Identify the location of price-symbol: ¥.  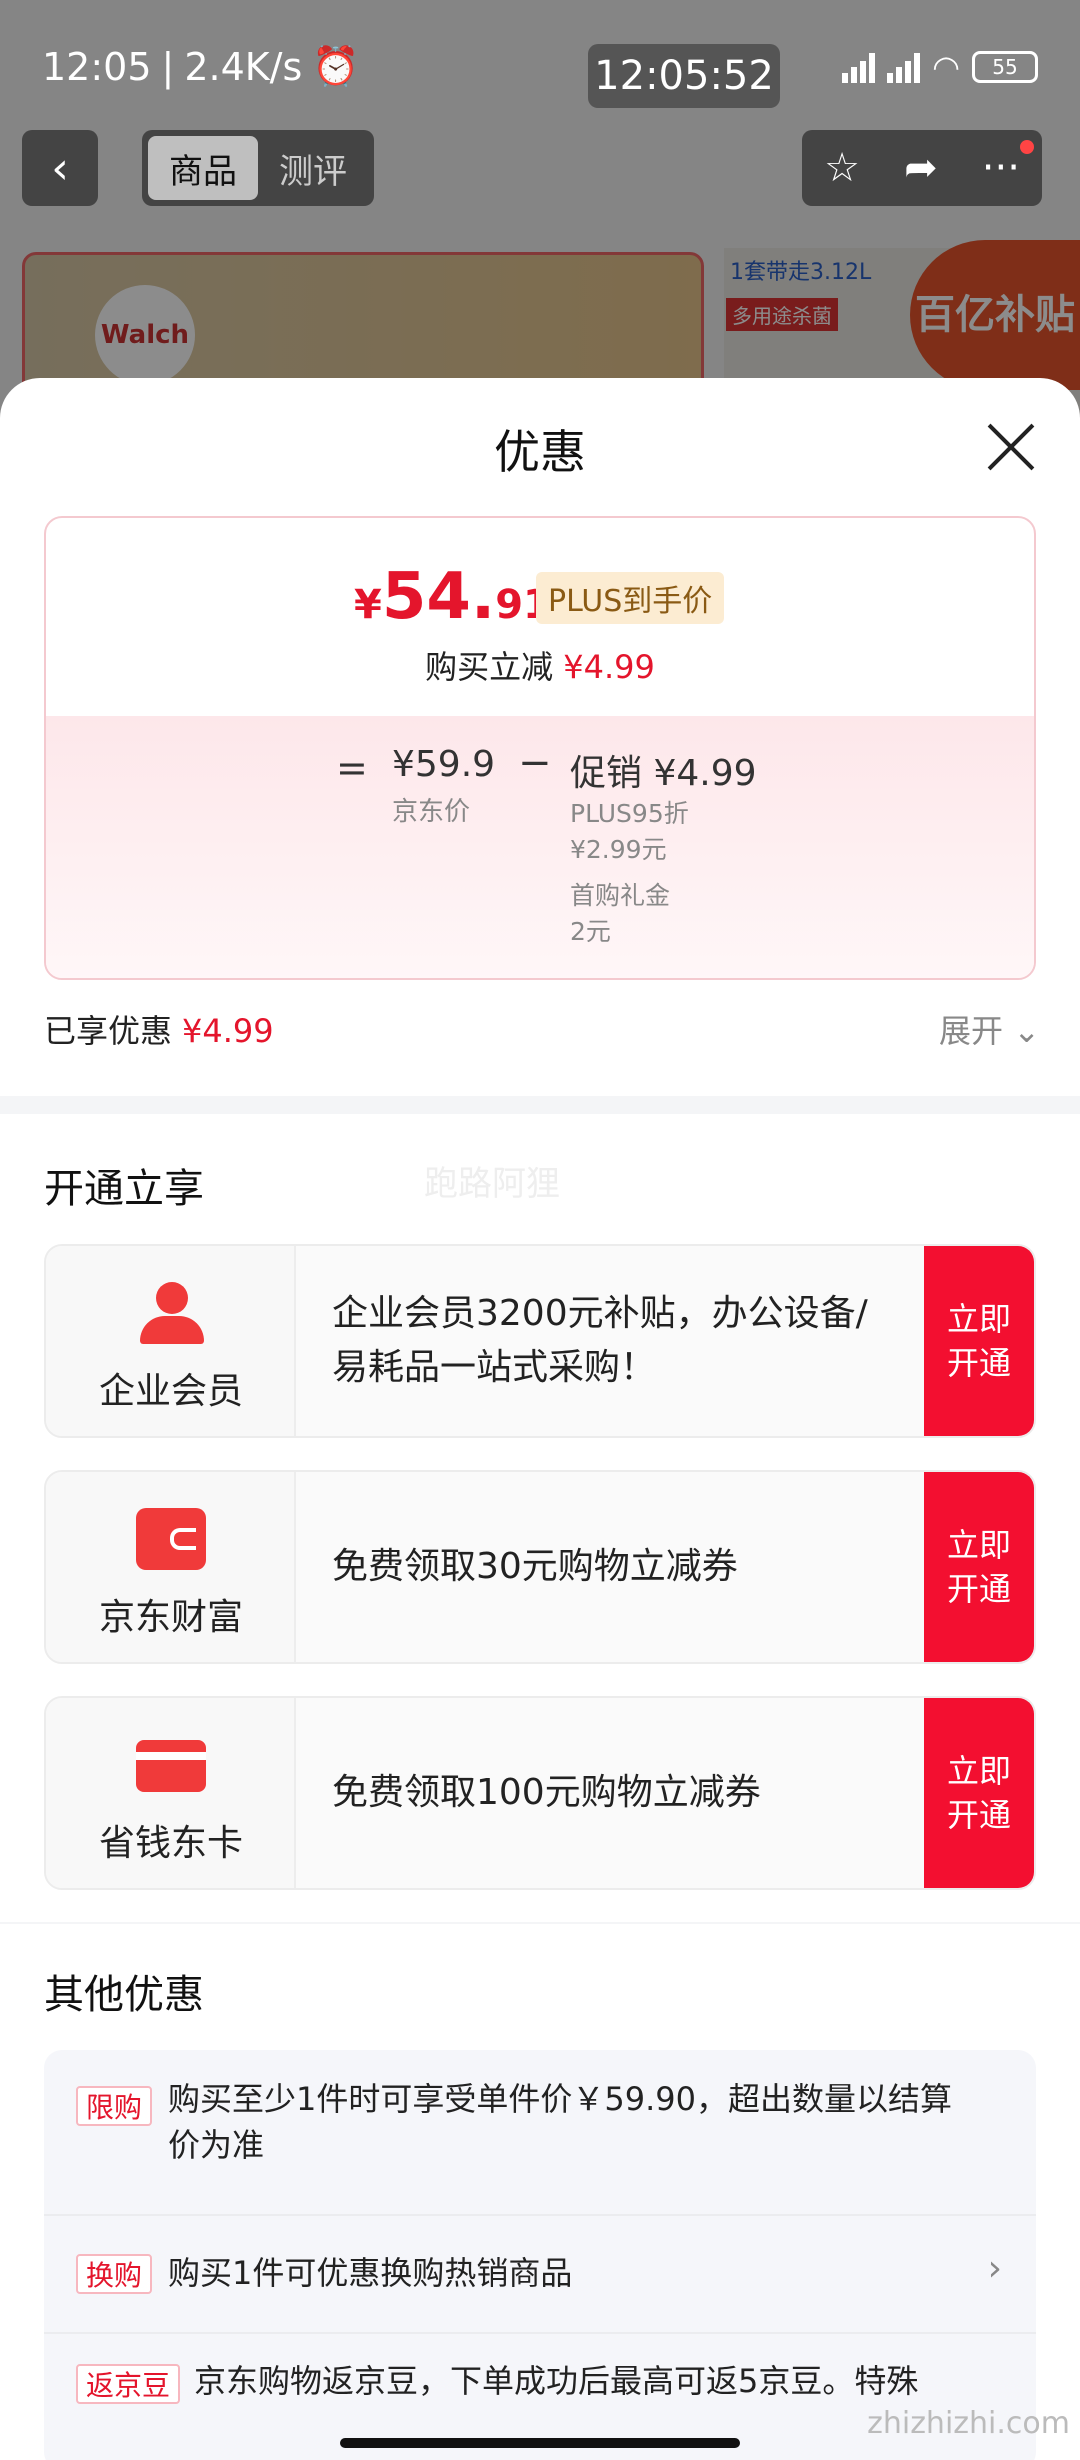
(368, 605).